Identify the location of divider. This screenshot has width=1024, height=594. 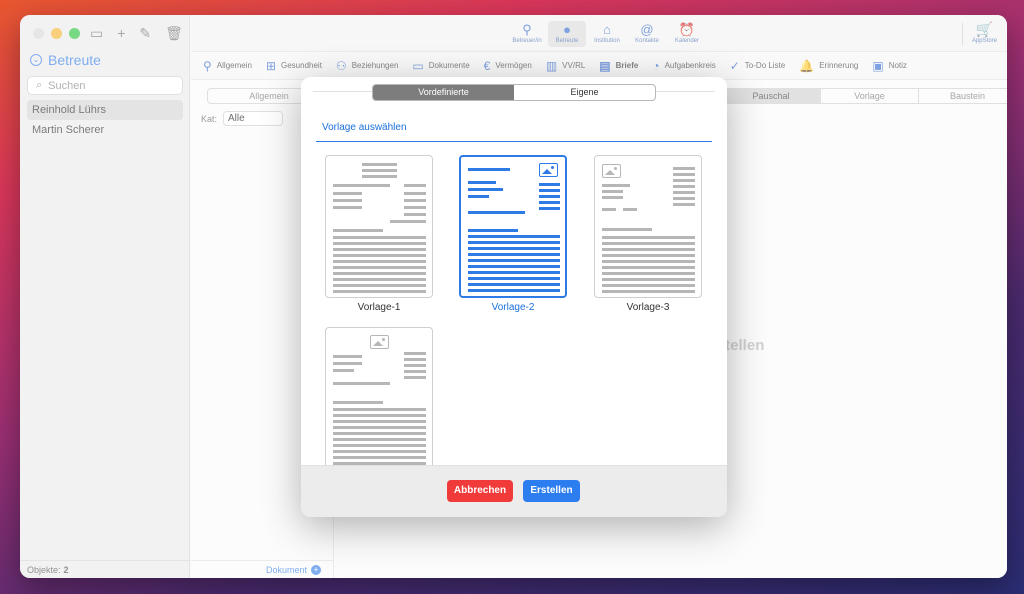
(514, 141).